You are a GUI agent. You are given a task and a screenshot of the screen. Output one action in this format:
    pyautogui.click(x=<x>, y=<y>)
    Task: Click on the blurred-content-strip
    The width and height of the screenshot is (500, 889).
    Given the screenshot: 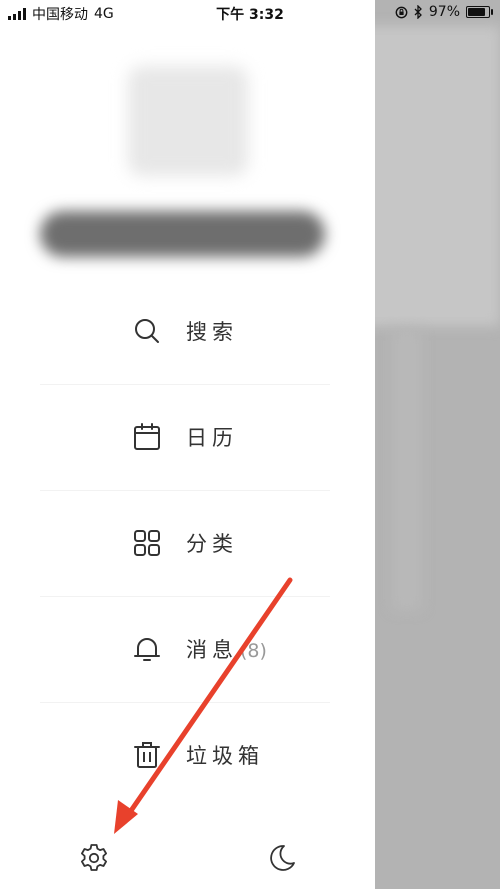 What is the action you would take?
    pyautogui.click(x=407, y=470)
    